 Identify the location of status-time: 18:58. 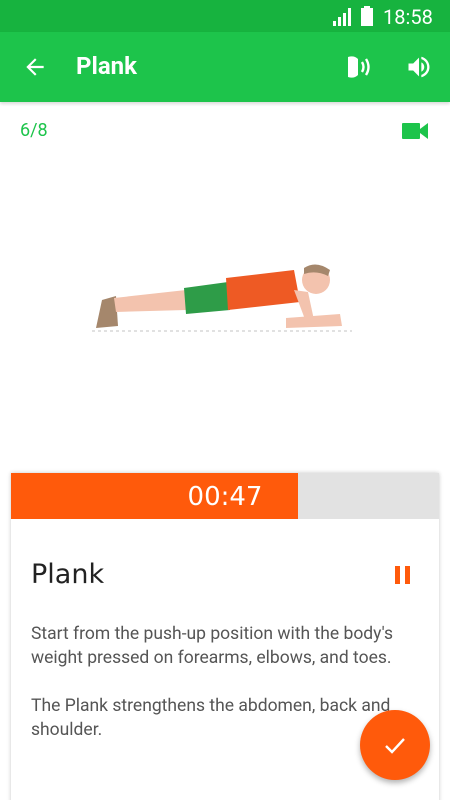
(408, 17).